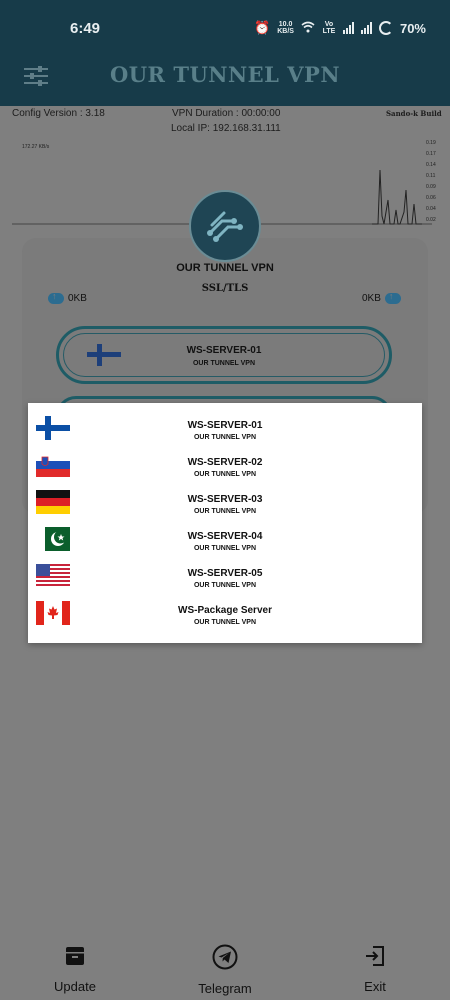  I want to click on bottom-nav: Update Telegram Exit, so click(225, 972).